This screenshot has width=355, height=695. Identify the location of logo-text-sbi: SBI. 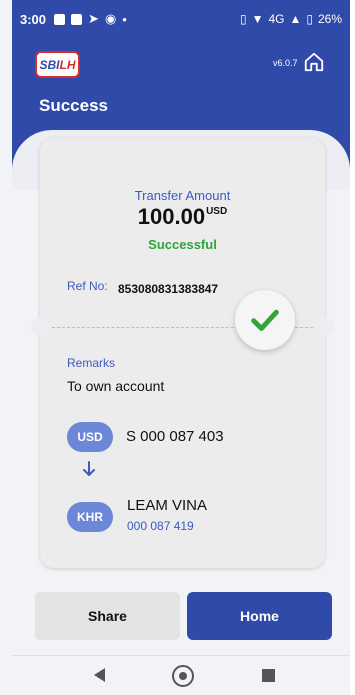
(49, 64).